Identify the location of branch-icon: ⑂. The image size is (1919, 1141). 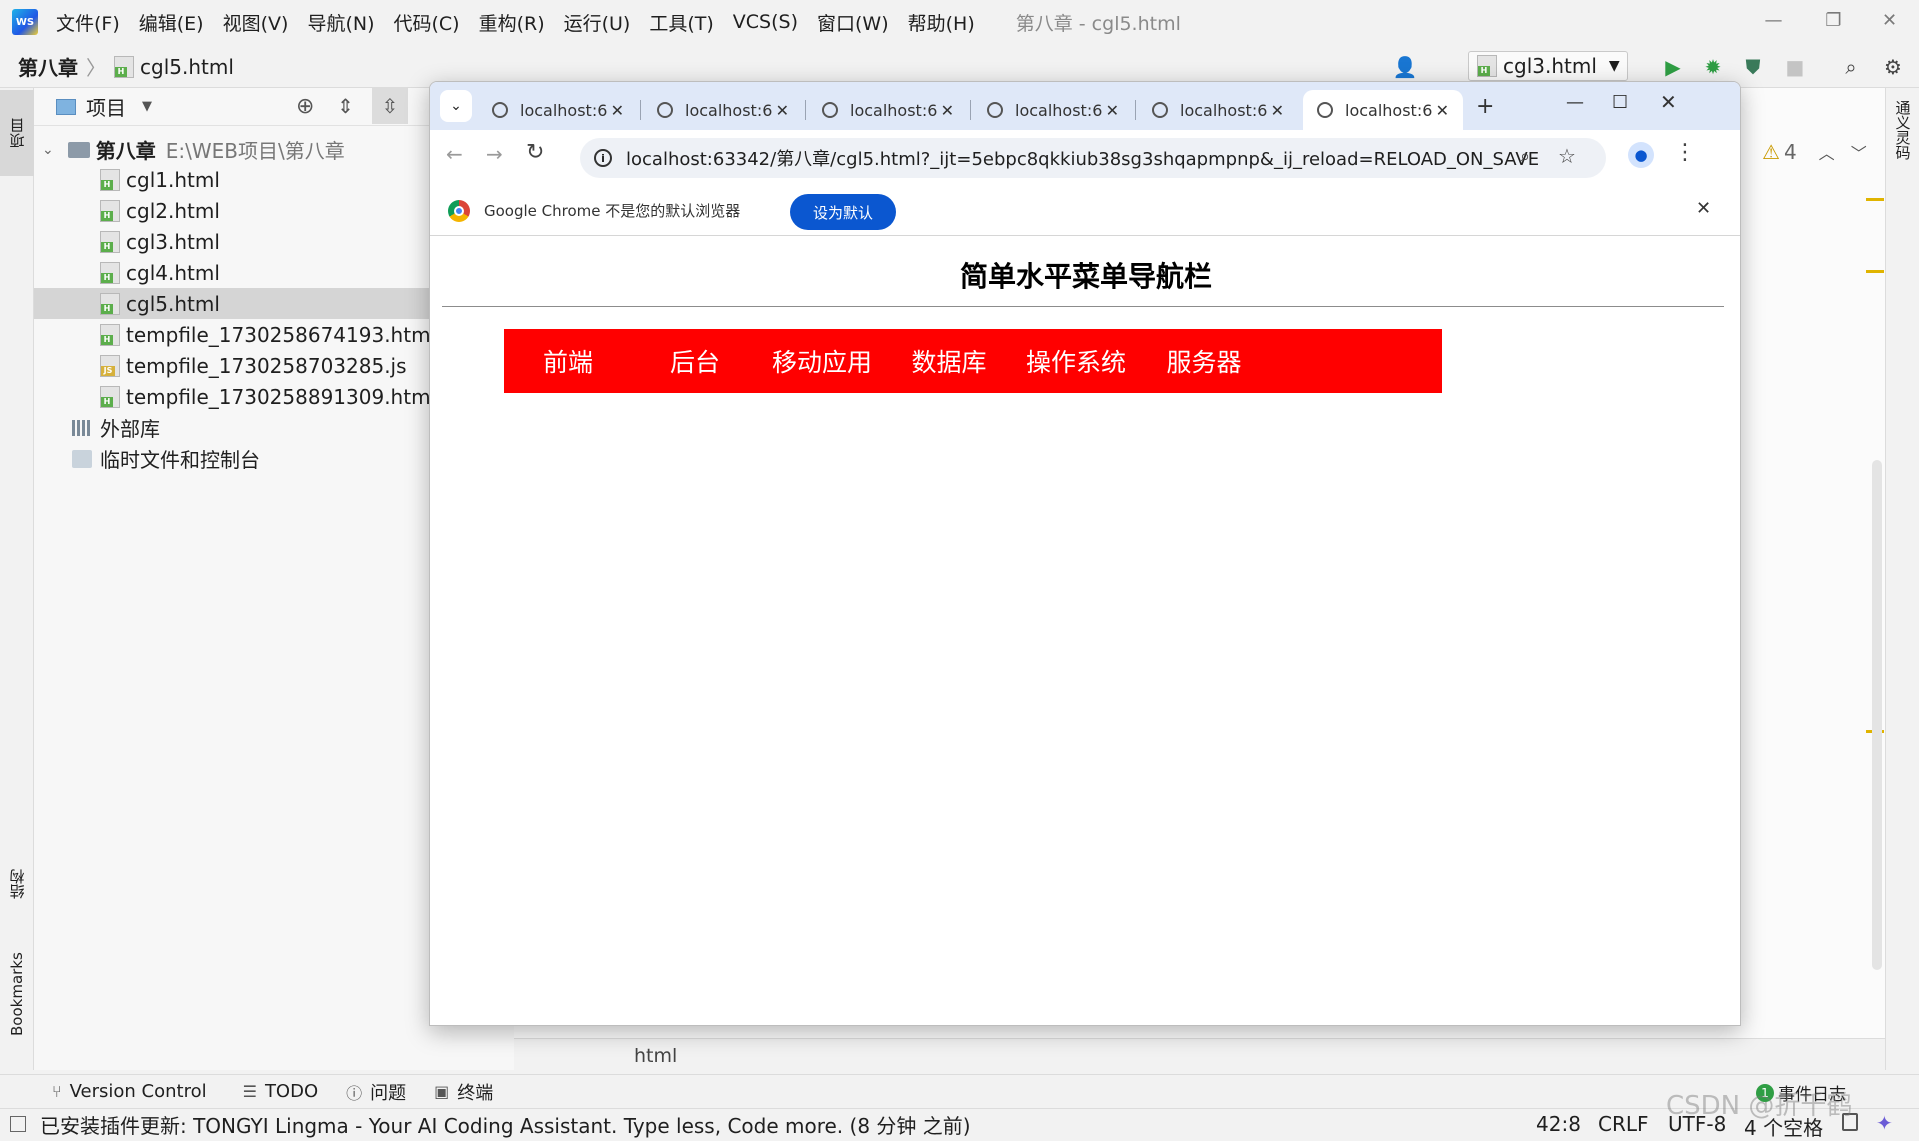
(57, 1091).